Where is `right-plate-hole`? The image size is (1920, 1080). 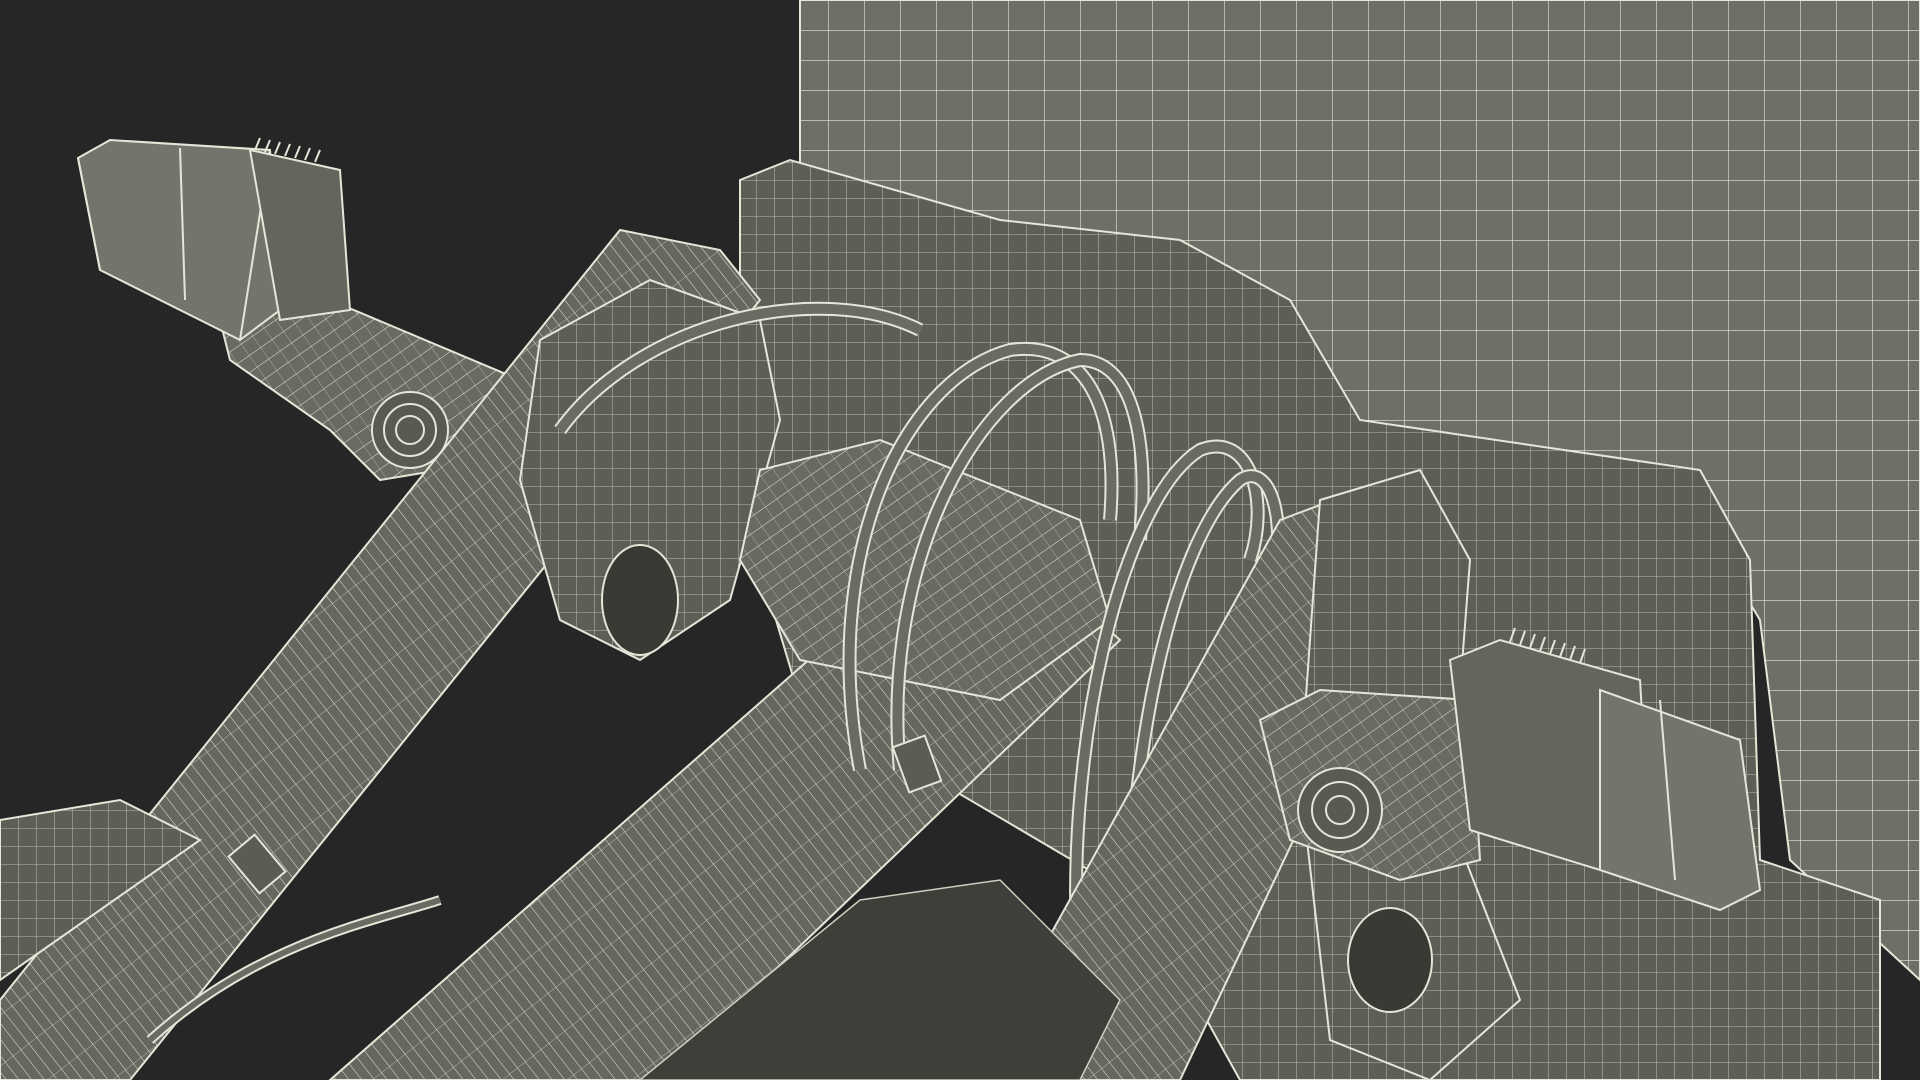 right-plate-hole is located at coordinates (1390, 960).